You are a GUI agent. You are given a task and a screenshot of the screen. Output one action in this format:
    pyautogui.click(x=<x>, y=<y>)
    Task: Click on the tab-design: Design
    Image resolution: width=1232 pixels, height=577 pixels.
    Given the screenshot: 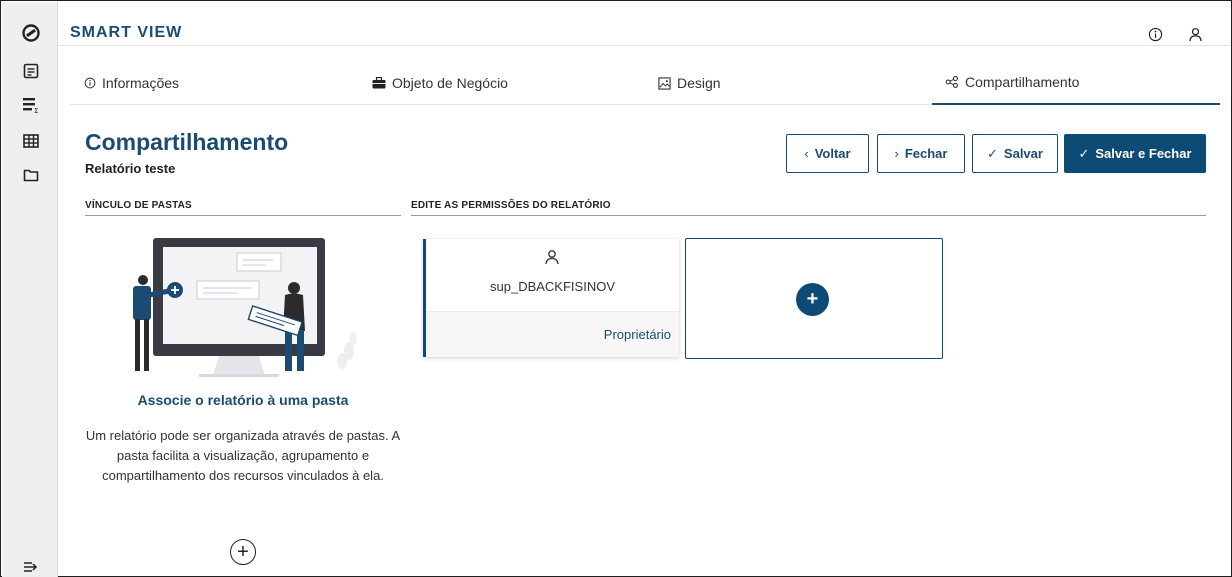 What is the action you would take?
    pyautogui.click(x=689, y=83)
    